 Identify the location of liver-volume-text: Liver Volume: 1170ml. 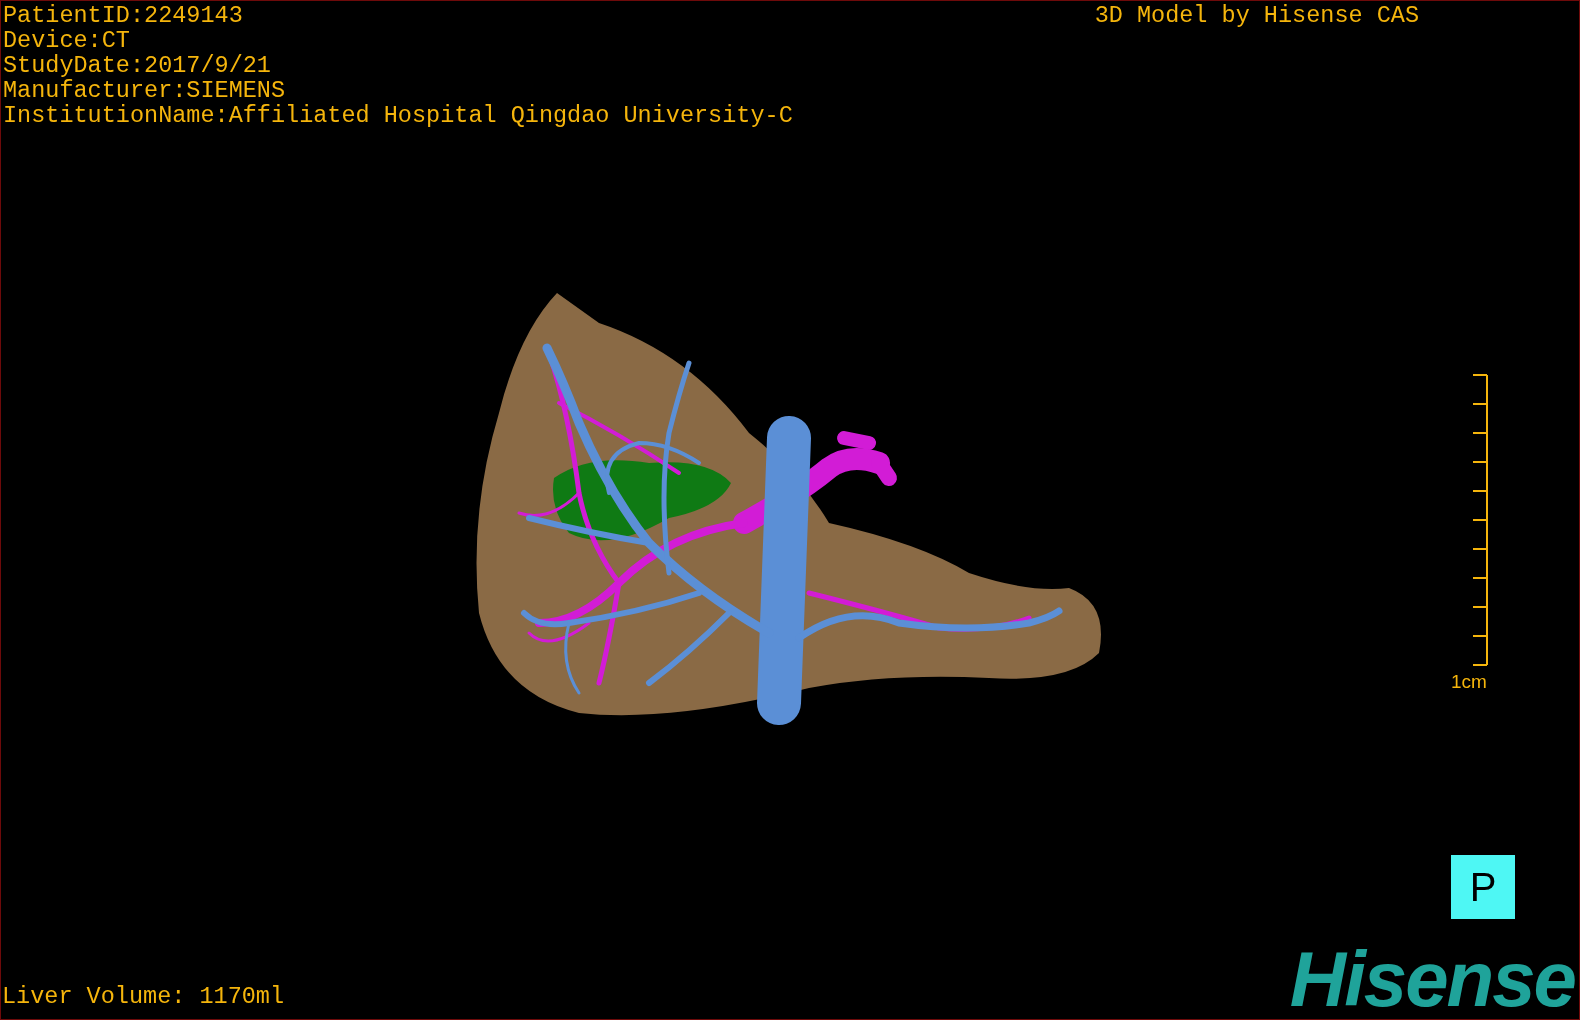
(143, 998).